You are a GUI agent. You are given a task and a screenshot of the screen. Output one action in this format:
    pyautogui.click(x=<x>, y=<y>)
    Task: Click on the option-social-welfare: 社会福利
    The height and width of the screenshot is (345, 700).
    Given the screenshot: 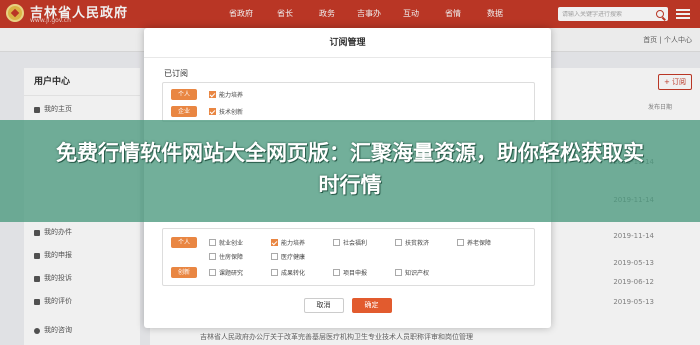 What is the action you would take?
    pyautogui.click(x=357, y=242)
    